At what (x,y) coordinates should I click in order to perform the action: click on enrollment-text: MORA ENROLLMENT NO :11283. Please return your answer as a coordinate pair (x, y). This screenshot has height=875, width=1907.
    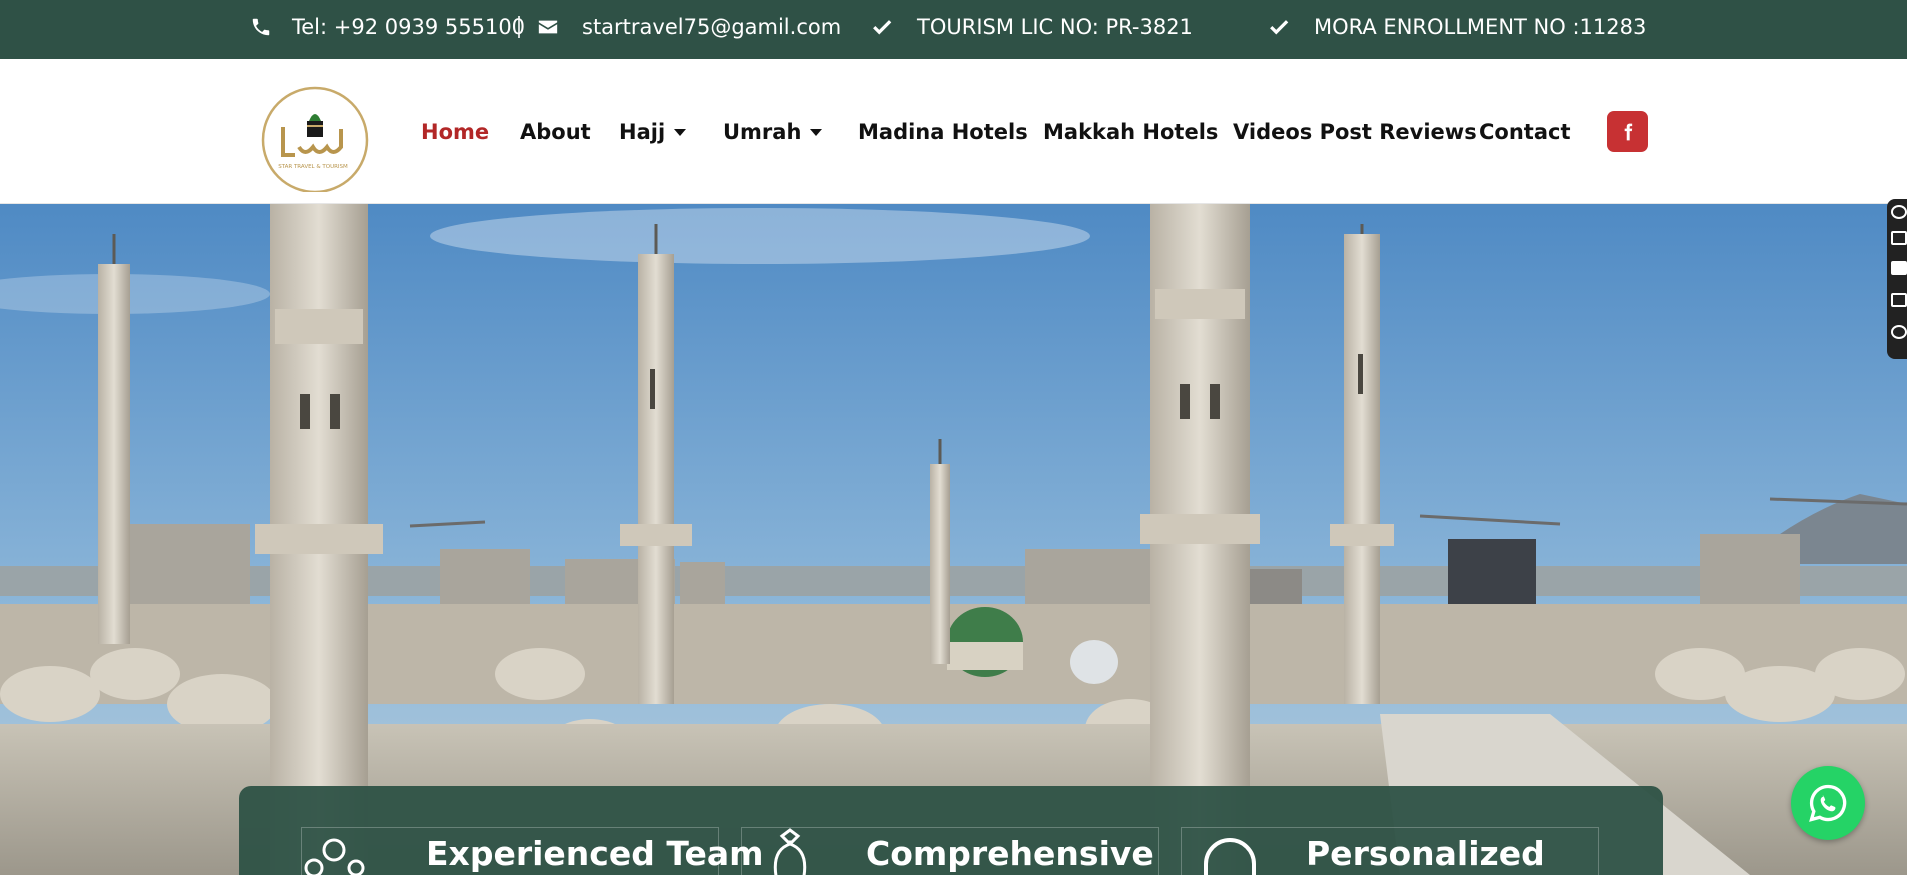
    Looking at the image, I should click on (1480, 27).